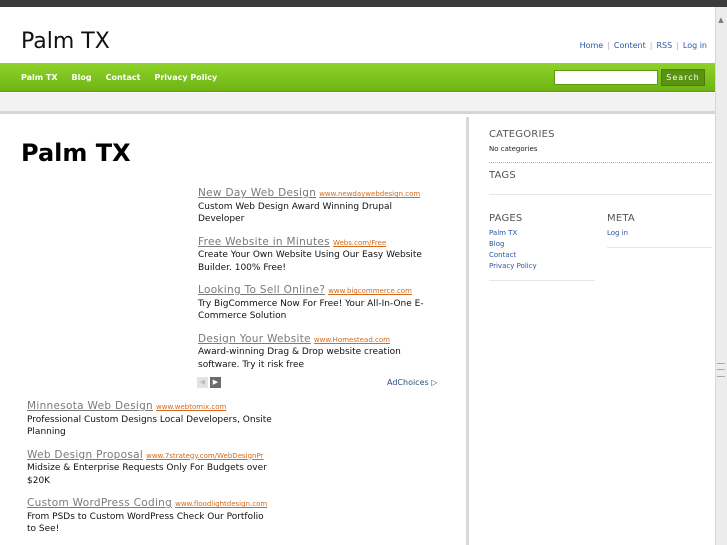 This screenshot has width=727, height=545. I want to click on sidebar-page-palm-tx: Palm TX, so click(513, 233).